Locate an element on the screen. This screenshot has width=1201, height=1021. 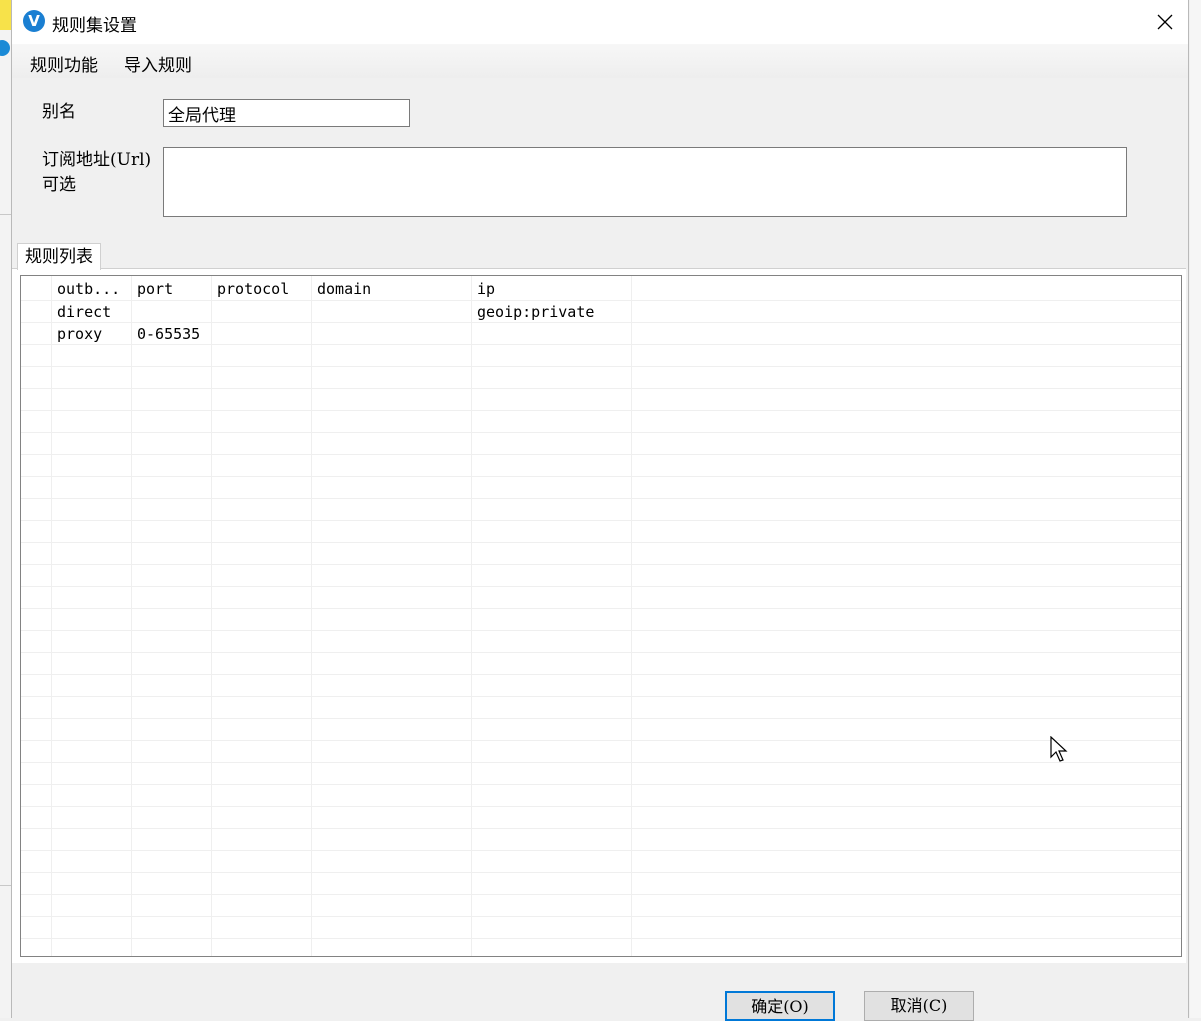
column-header-port: port is located at coordinates (155, 289).